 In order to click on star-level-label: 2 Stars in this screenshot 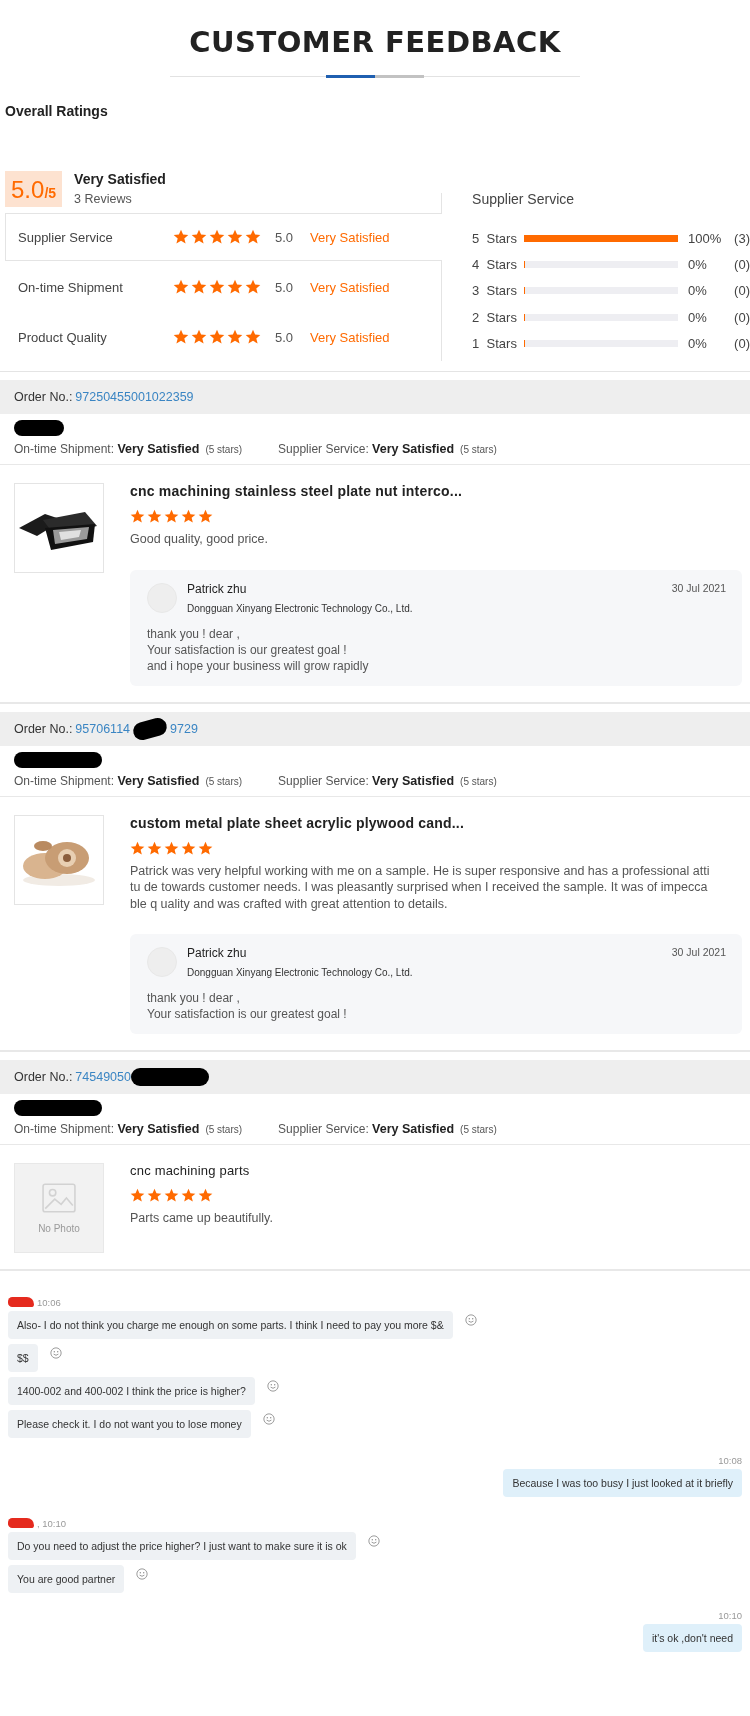, I will do `click(495, 317)`.